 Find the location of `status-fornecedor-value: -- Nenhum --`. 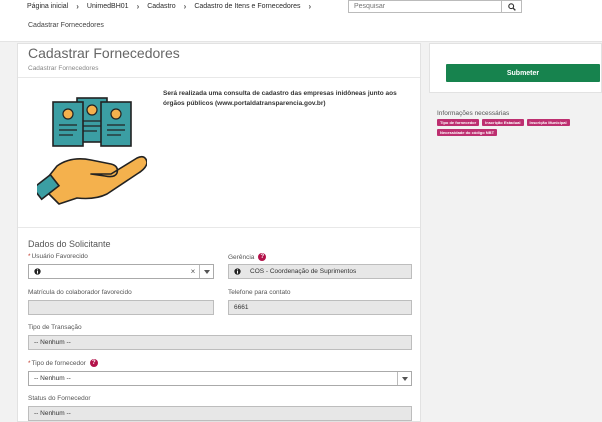

status-fornecedor-value: -- Nenhum -- is located at coordinates (52, 413).